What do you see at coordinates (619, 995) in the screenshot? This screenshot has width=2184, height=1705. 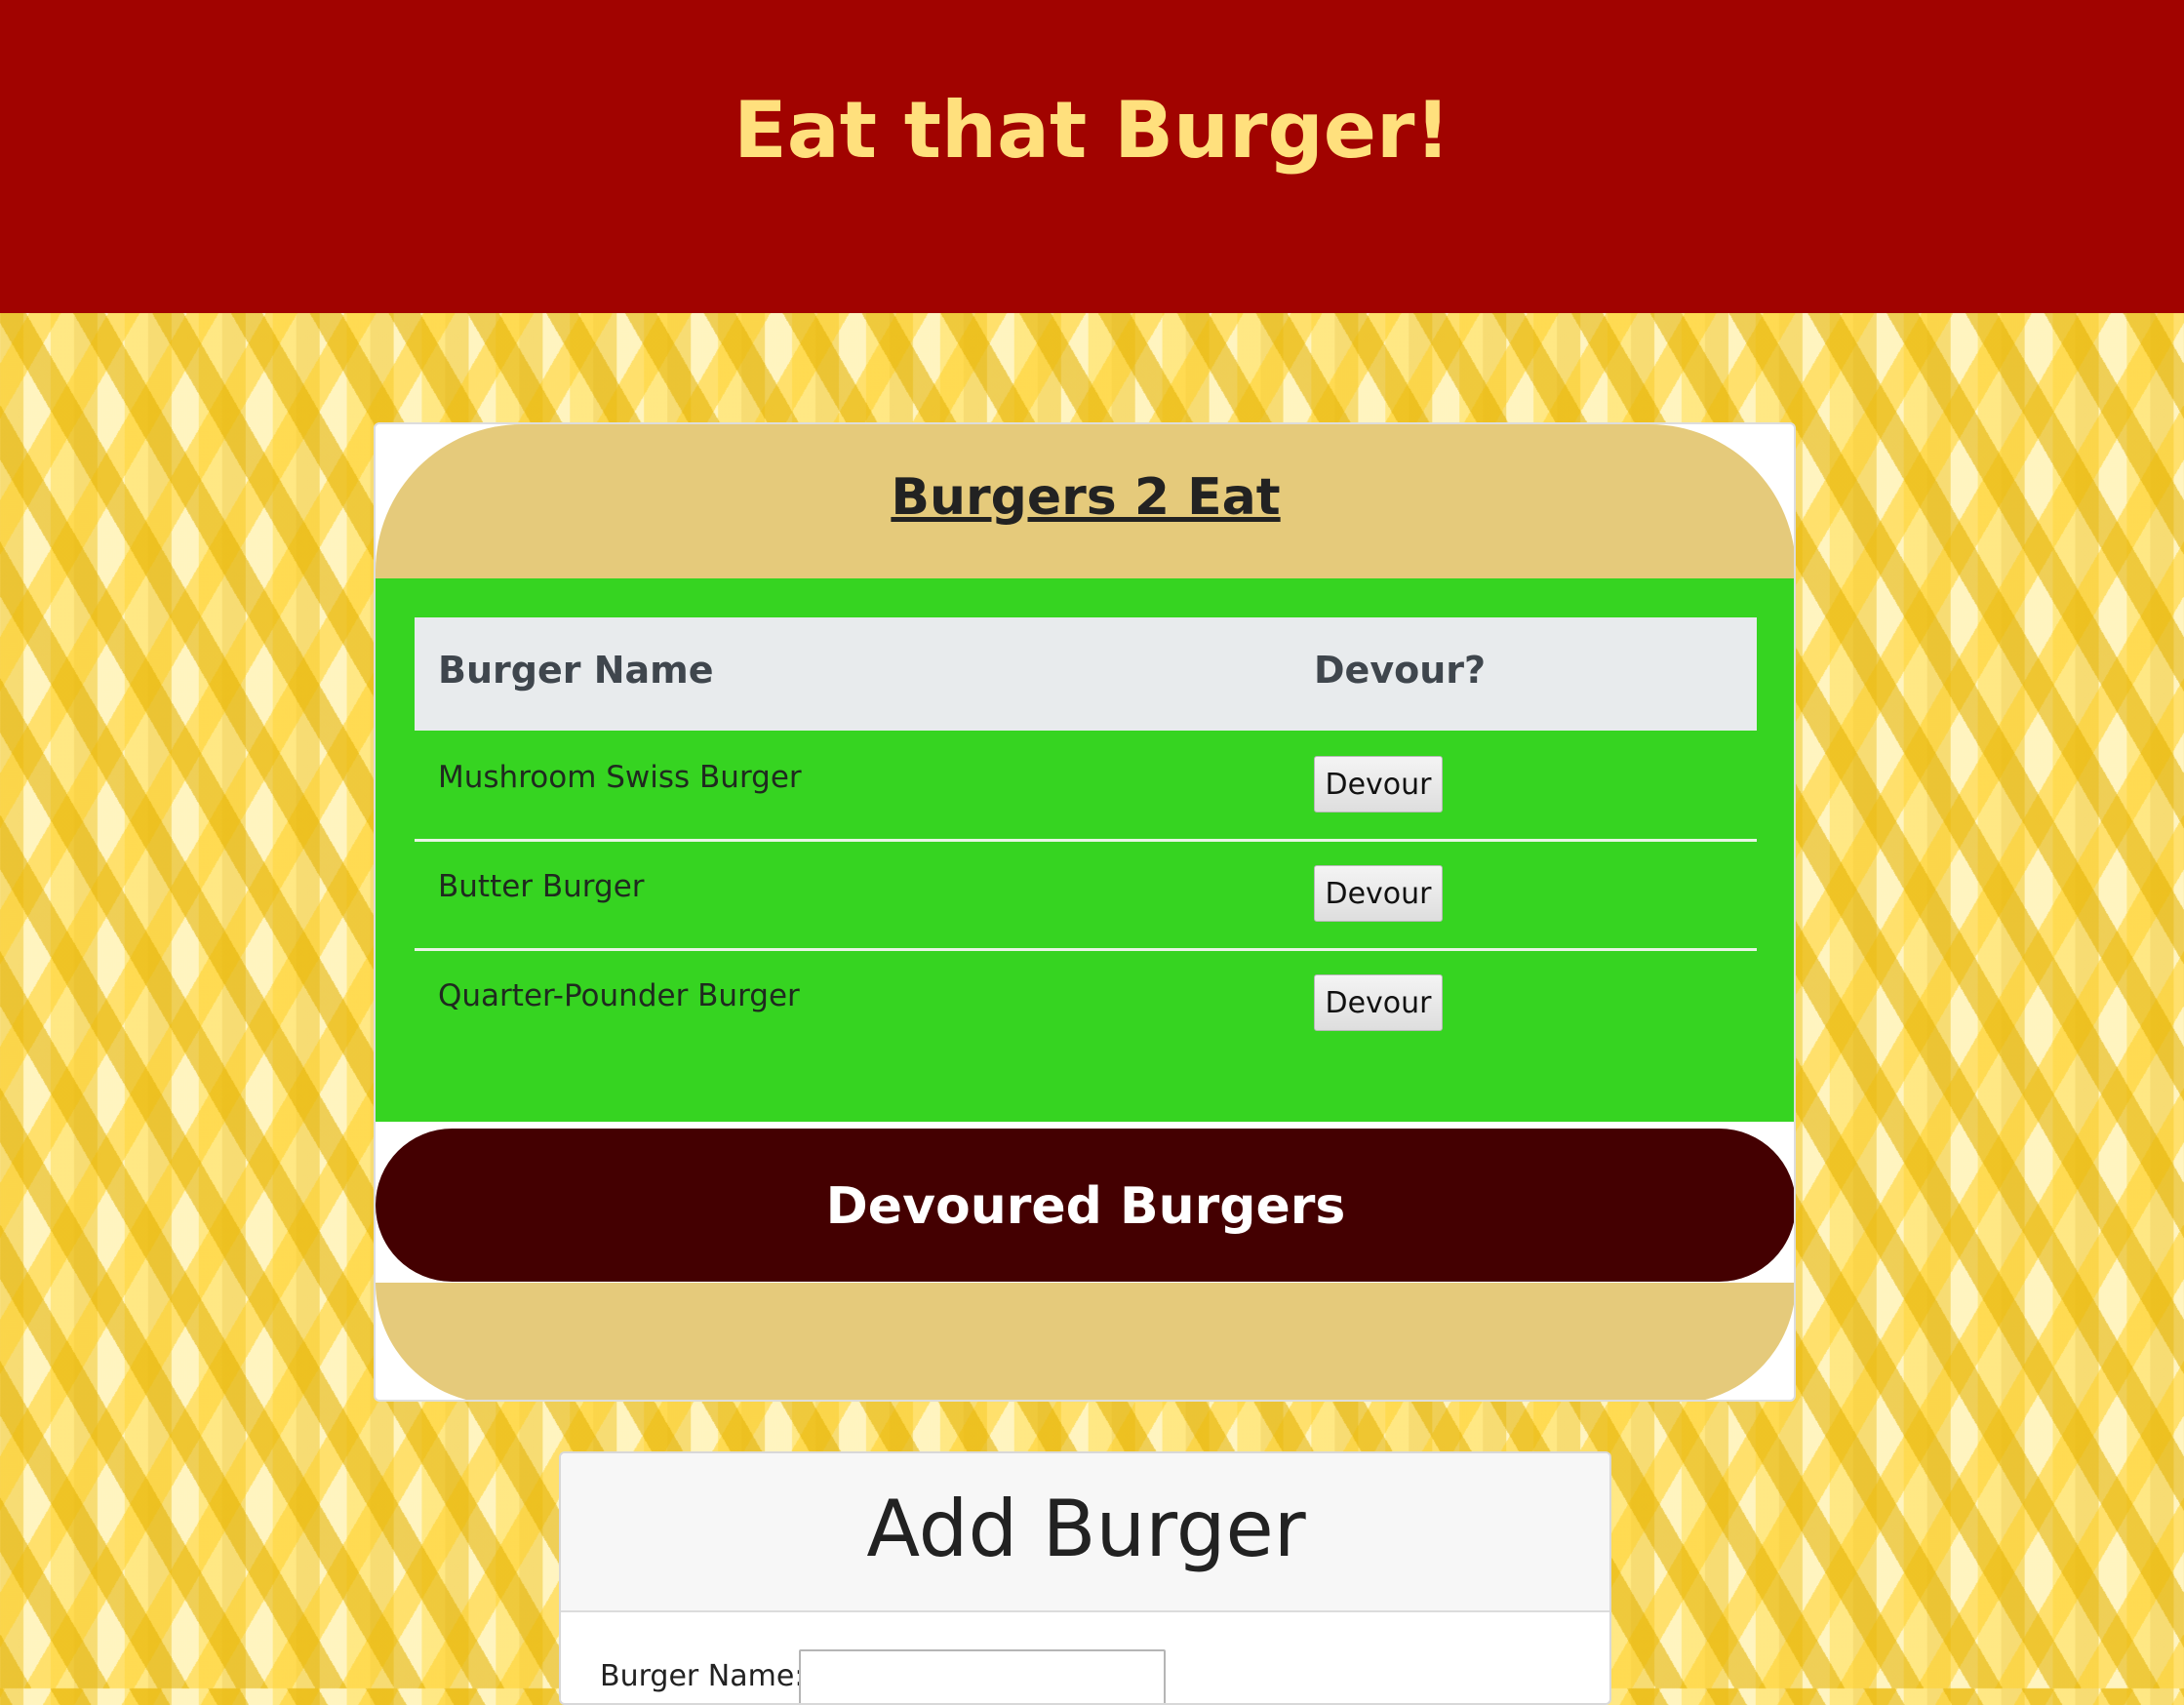 I see `burger-name: Quarter-Pounder Burger` at bounding box center [619, 995].